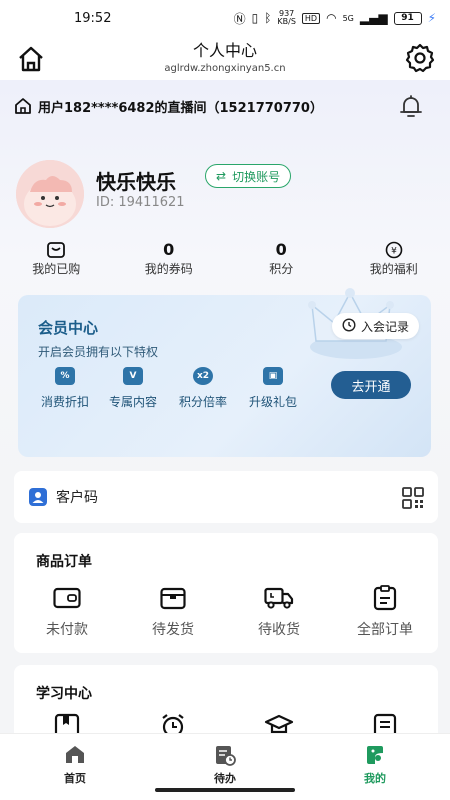 The image size is (450, 800). I want to click on stat-welfare: ¥ 我的福利, so click(394, 262).